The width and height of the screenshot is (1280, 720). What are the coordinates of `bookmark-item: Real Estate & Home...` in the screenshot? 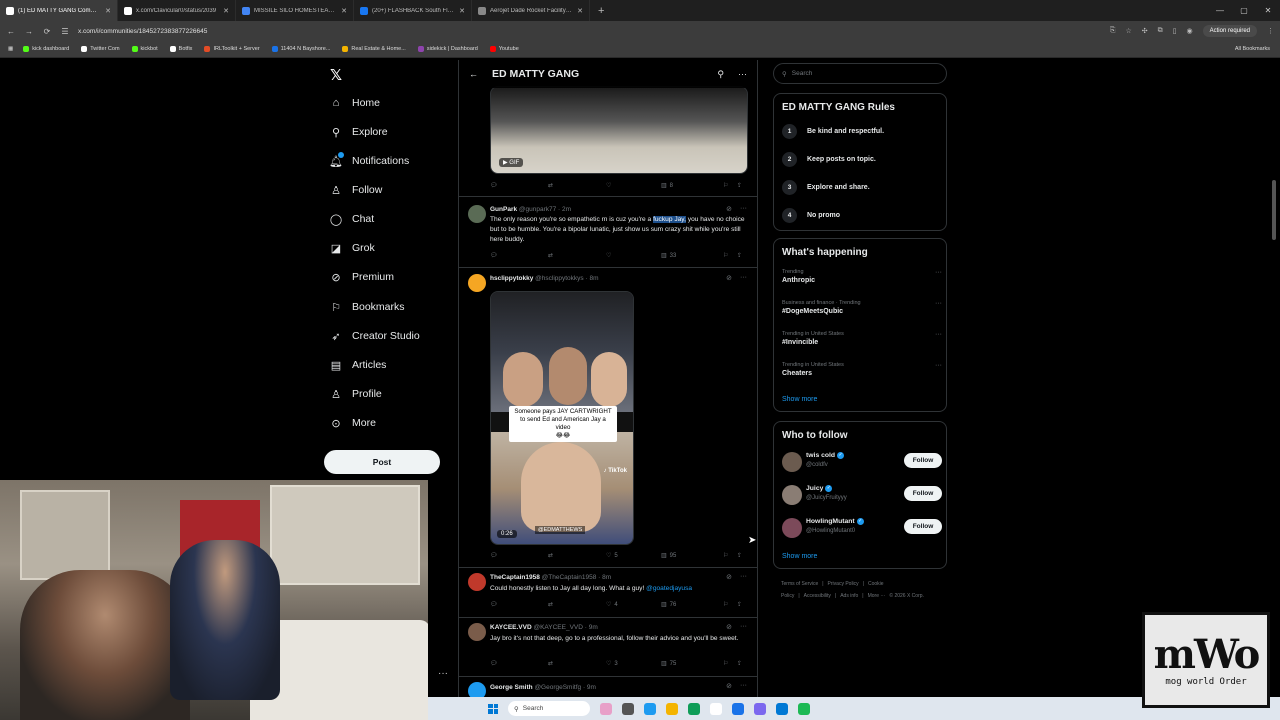 It's located at (374, 49).